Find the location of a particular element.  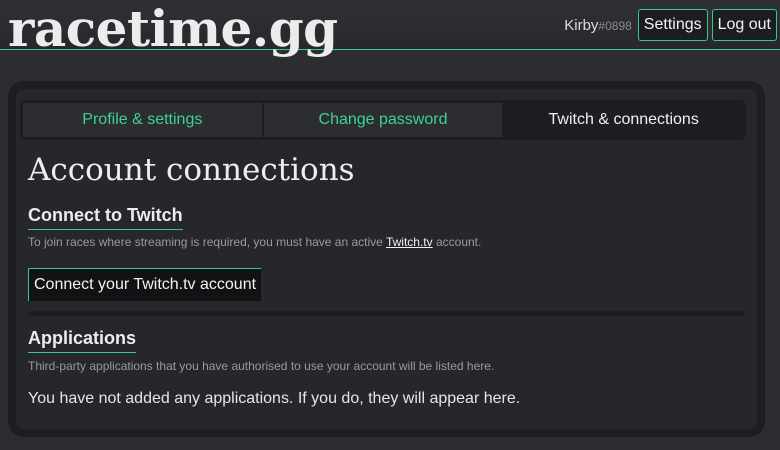

username-text: Kirby is located at coordinates (581, 25).